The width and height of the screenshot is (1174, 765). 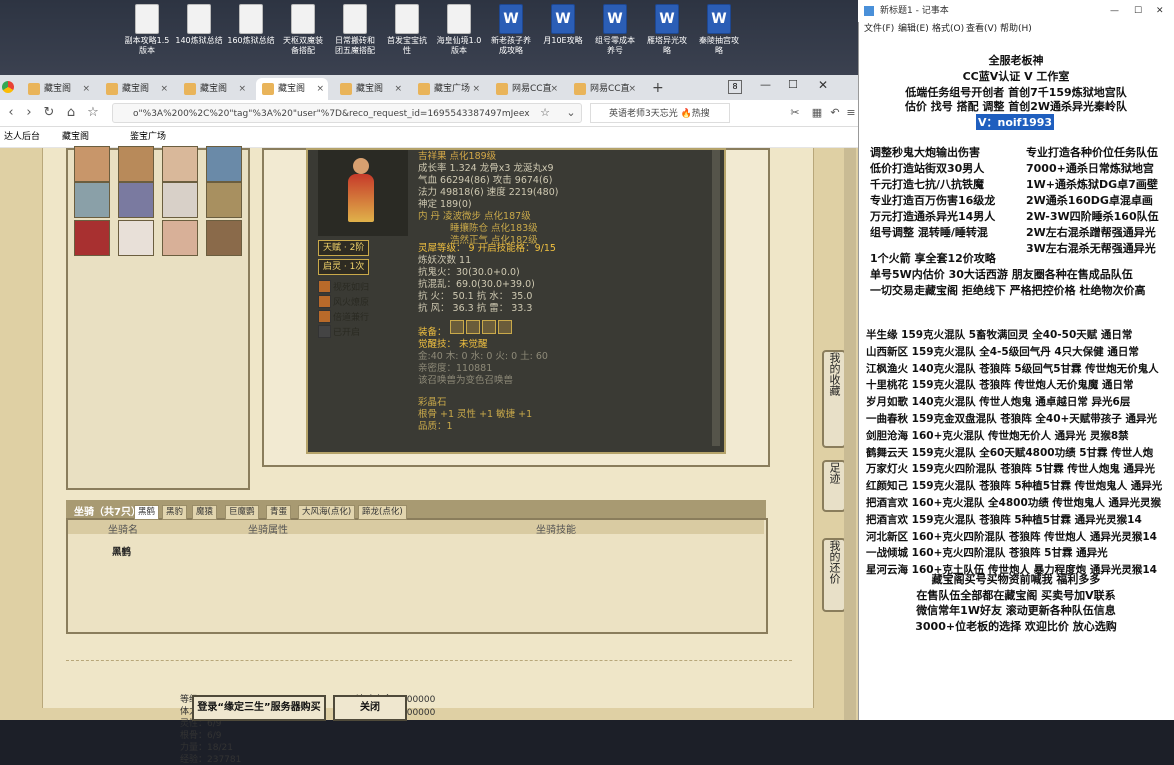 I want to click on my-favorites-button: 我的收藏, so click(x=834, y=399).